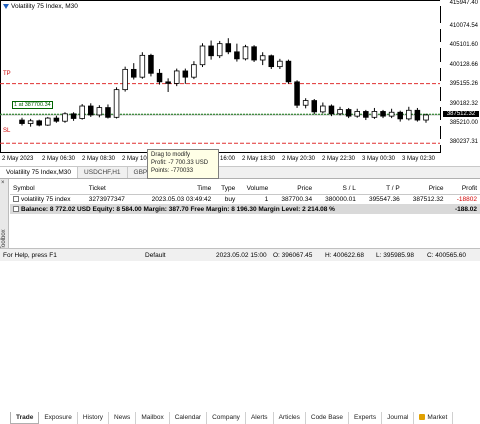  Describe the element at coordinates (175, 189) in the screenshot. I see `col-time: Time` at that location.